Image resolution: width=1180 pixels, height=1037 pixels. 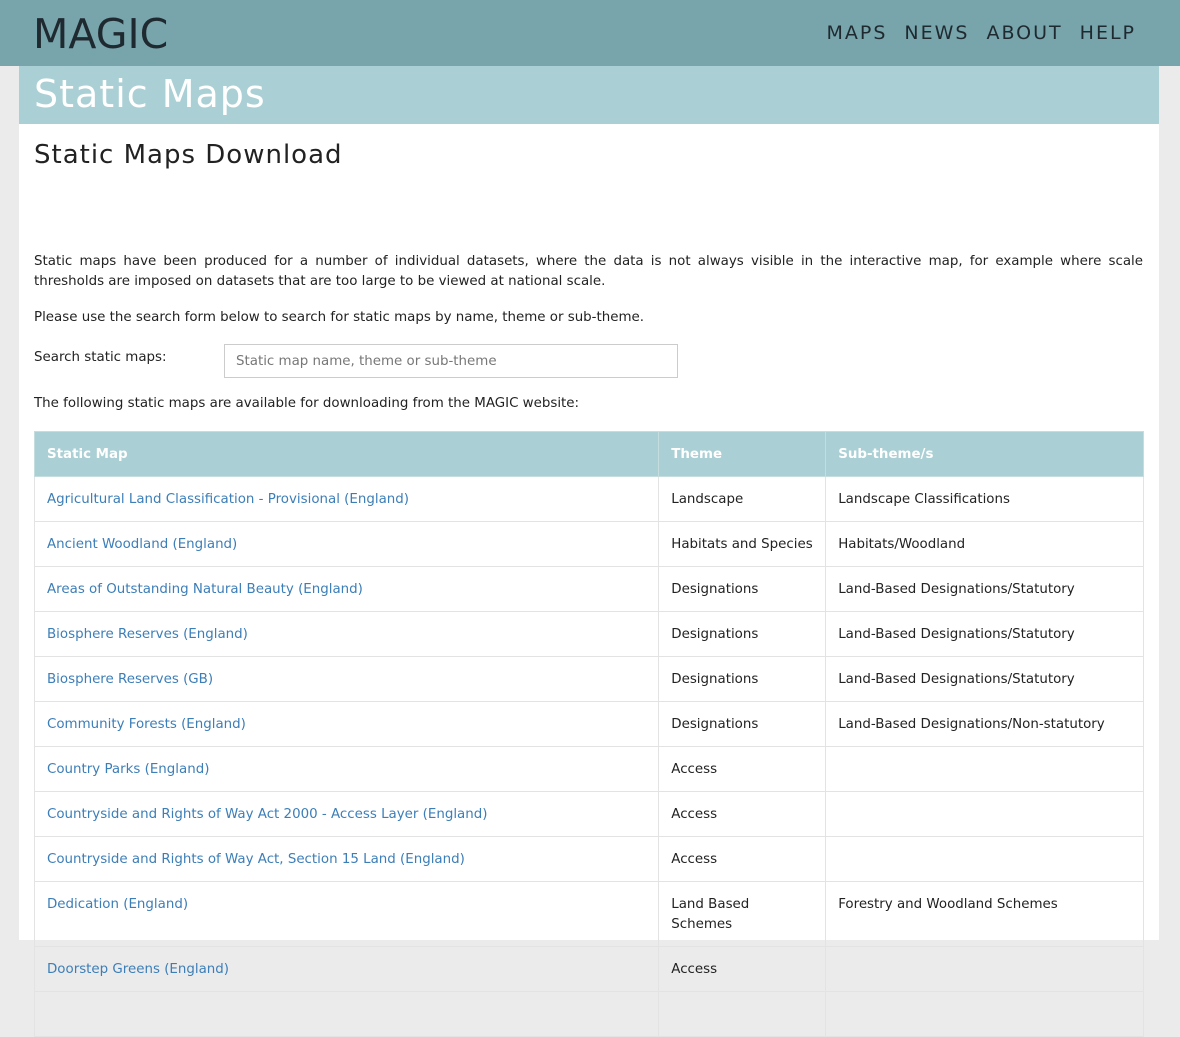 What do you see at coordinates (742, 499) in the screenshot?
I see `theme-cell: Landscape` at bounding box center [742, 499].